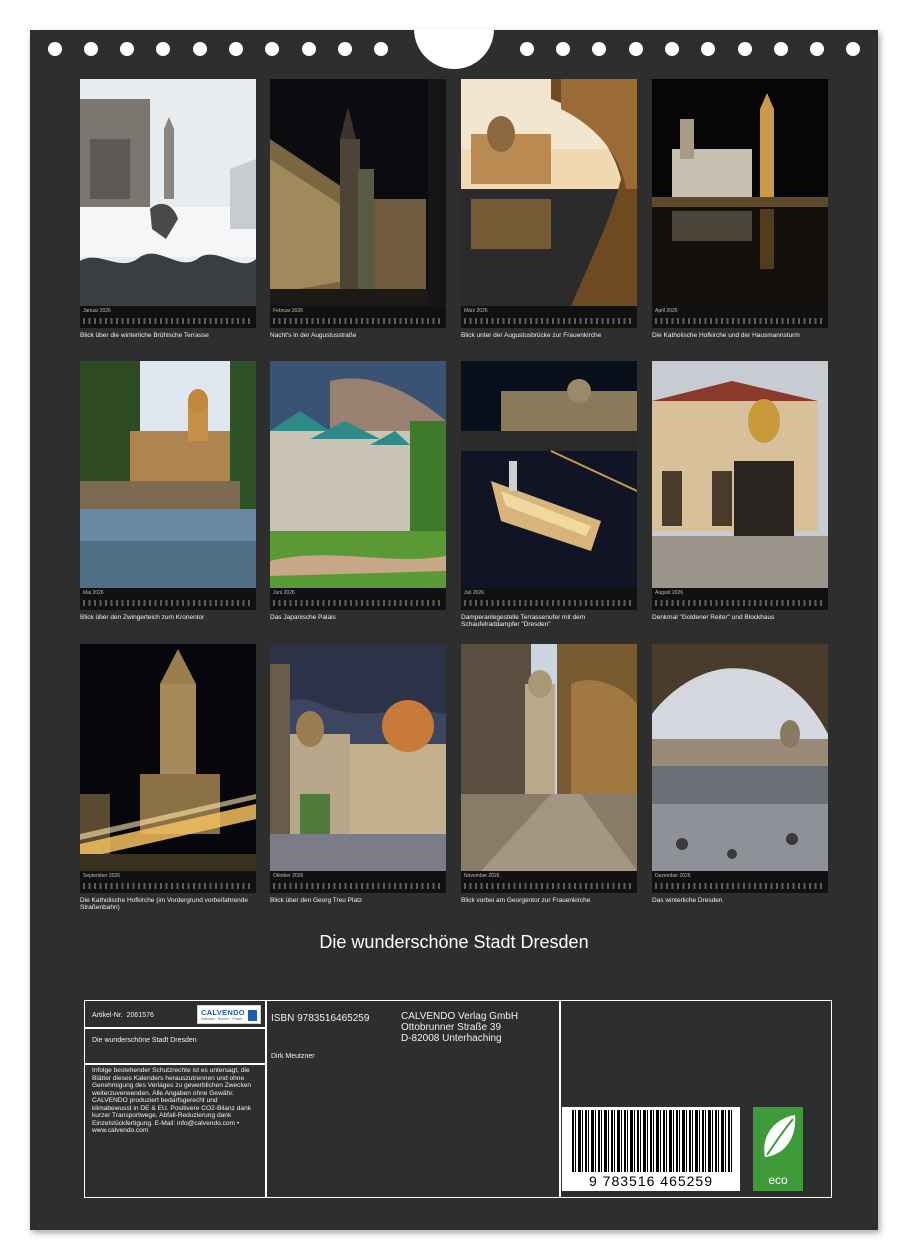  What do you see at coordinates (468, 593) in the screenshot?
I see `month-name: Juli` at bounding box center [468, 593].